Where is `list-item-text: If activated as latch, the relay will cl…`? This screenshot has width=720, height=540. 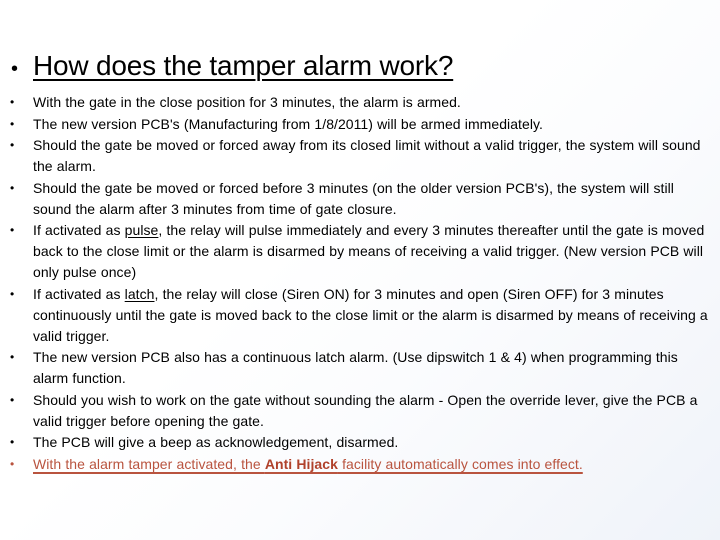 list-item-text: If activated as latch, the relay will cl… is located at coordinates (373, 315).